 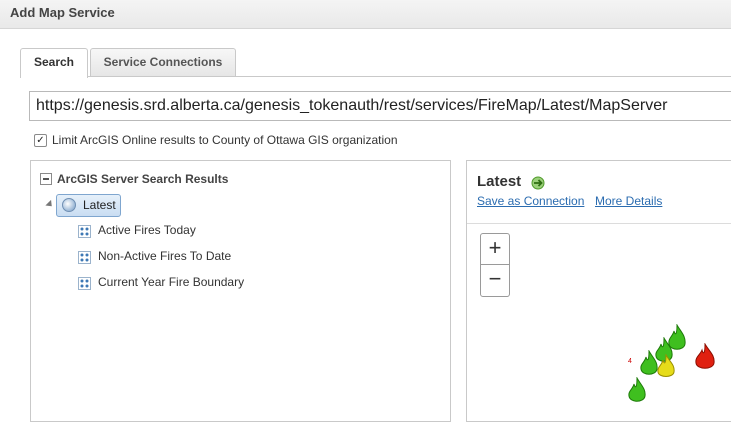 What do you see at coordinates (375, 76) in the screenshot?
I see `tab-divider` at bounding box center [375, 76].